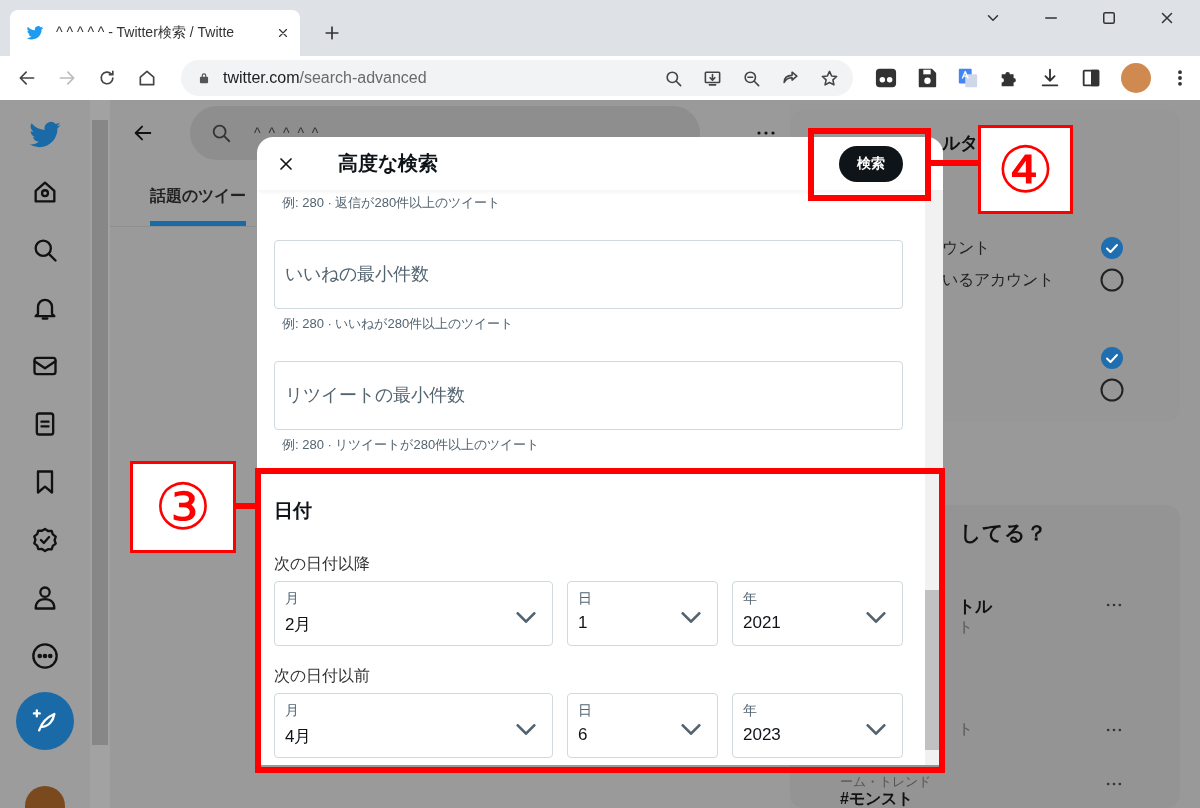 Image resolution: width=1200 pixels, height=808 pixels. I want to click on url-host: twitter.com, so click(261, 77).